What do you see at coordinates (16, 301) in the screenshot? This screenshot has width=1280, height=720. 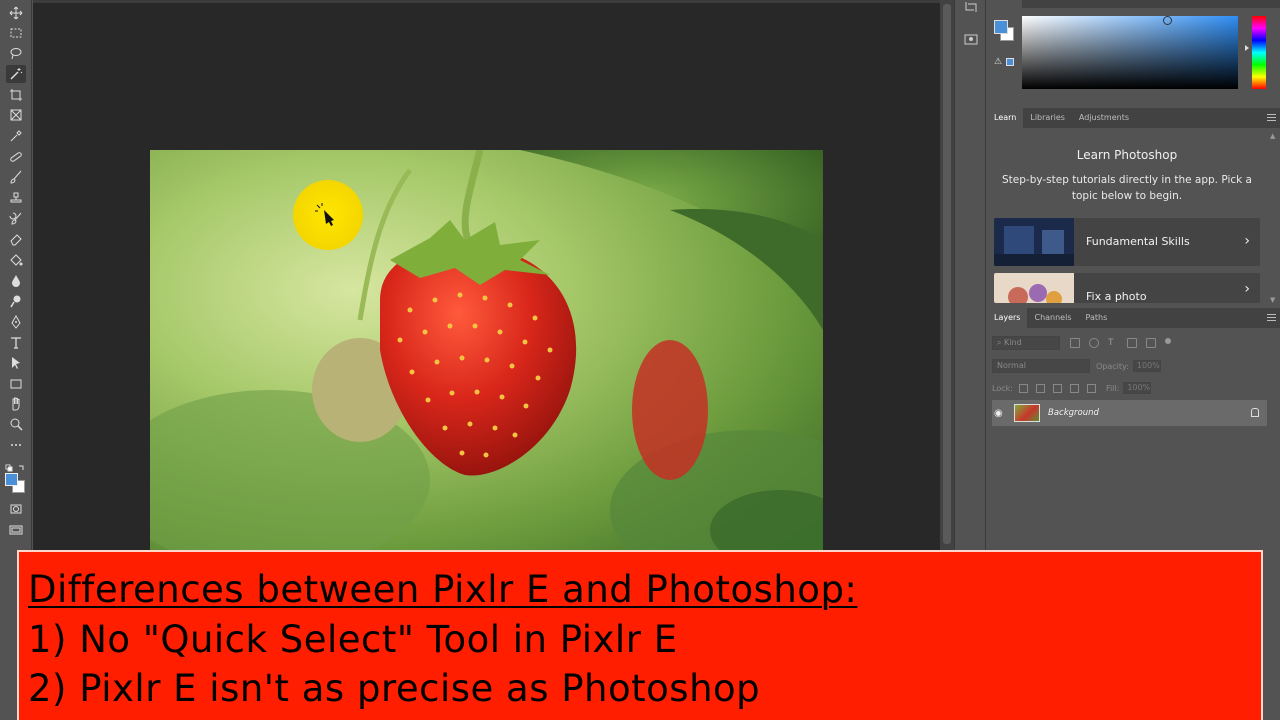 I see `dodge-tool-icon` at bounding box center [16, 301].